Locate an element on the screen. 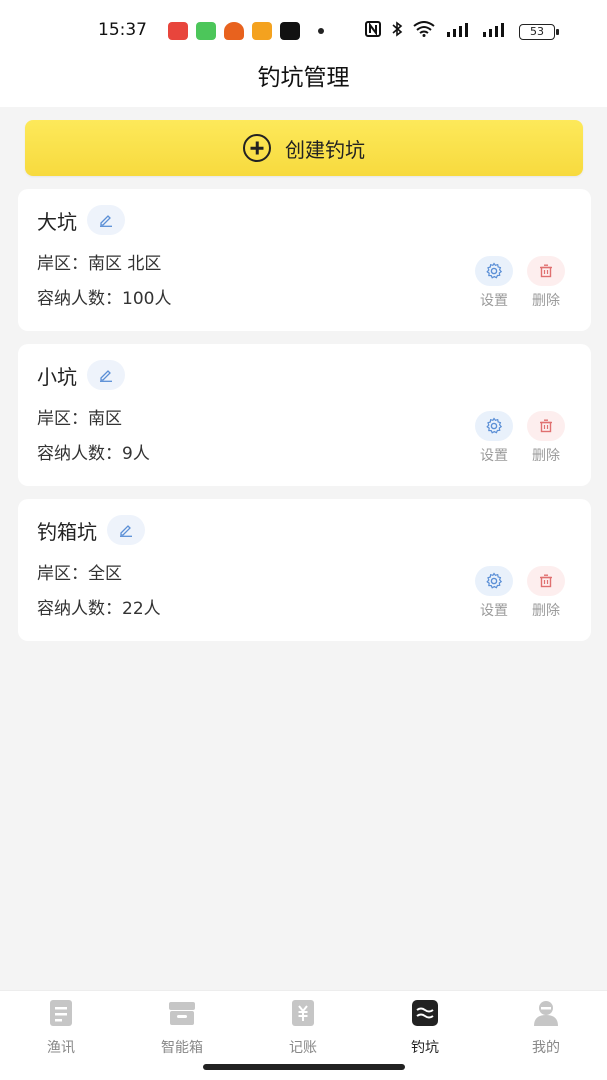 Image resolution: width=607 pixels, height=1080 pixels. pond-capacity-line: 容纳人数：9人 is located at coordinates (93, 451).